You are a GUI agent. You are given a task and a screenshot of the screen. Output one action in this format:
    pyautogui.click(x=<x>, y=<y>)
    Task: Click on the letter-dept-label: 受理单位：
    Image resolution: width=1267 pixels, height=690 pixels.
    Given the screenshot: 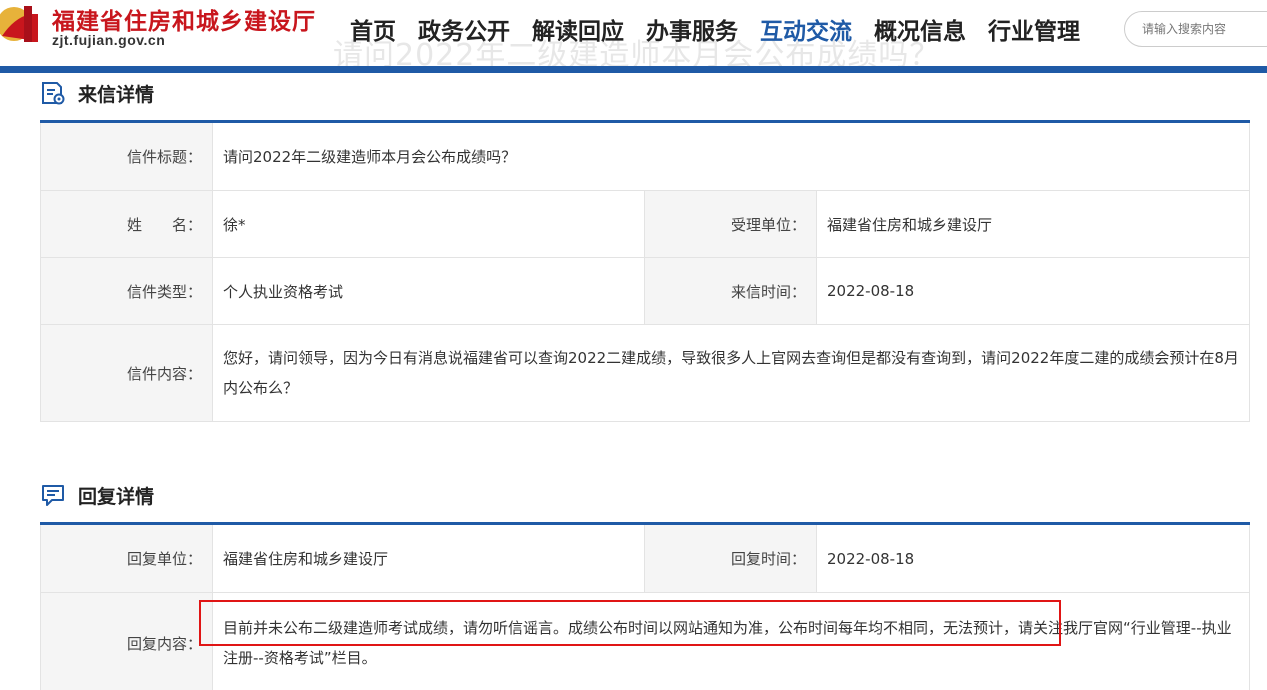 What is the action you would take?
    pyautogui.click(x=731, y=224)
    